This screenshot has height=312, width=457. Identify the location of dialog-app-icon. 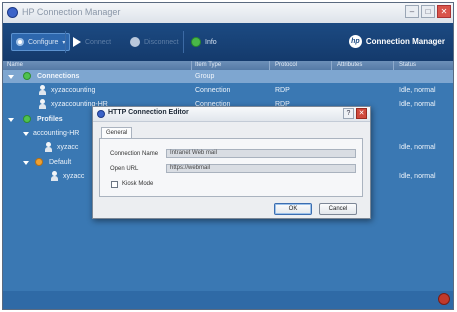
(101, 114).